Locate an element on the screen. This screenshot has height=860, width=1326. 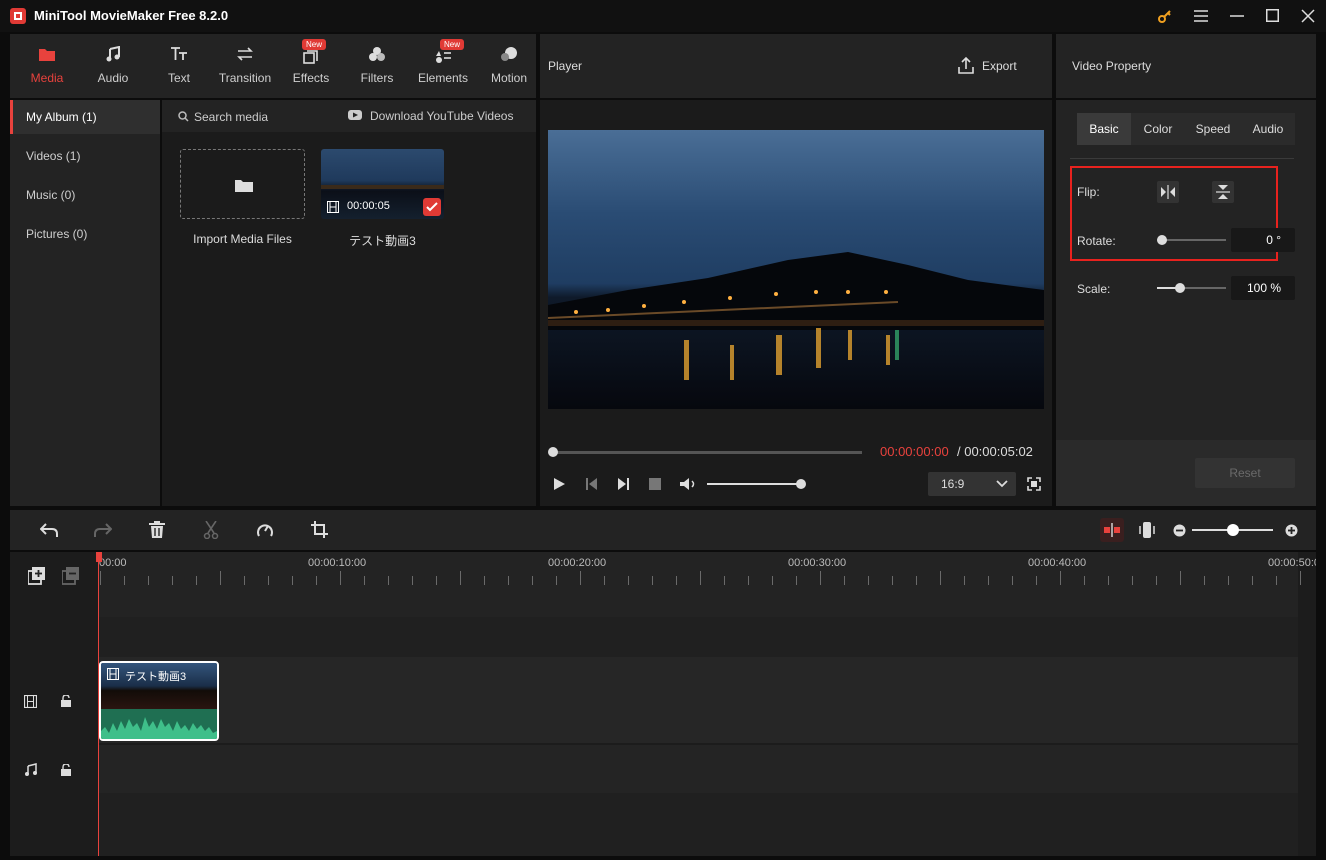
tool-media: Media is located at coordinates (47, 66).